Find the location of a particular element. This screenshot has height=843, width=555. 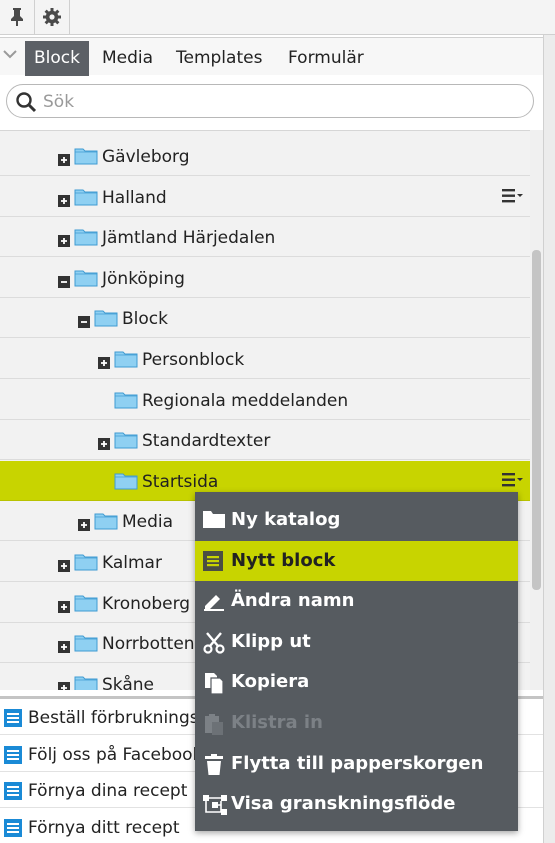

tree-item-label: Norrbotten is located at coordinates (148, 644).